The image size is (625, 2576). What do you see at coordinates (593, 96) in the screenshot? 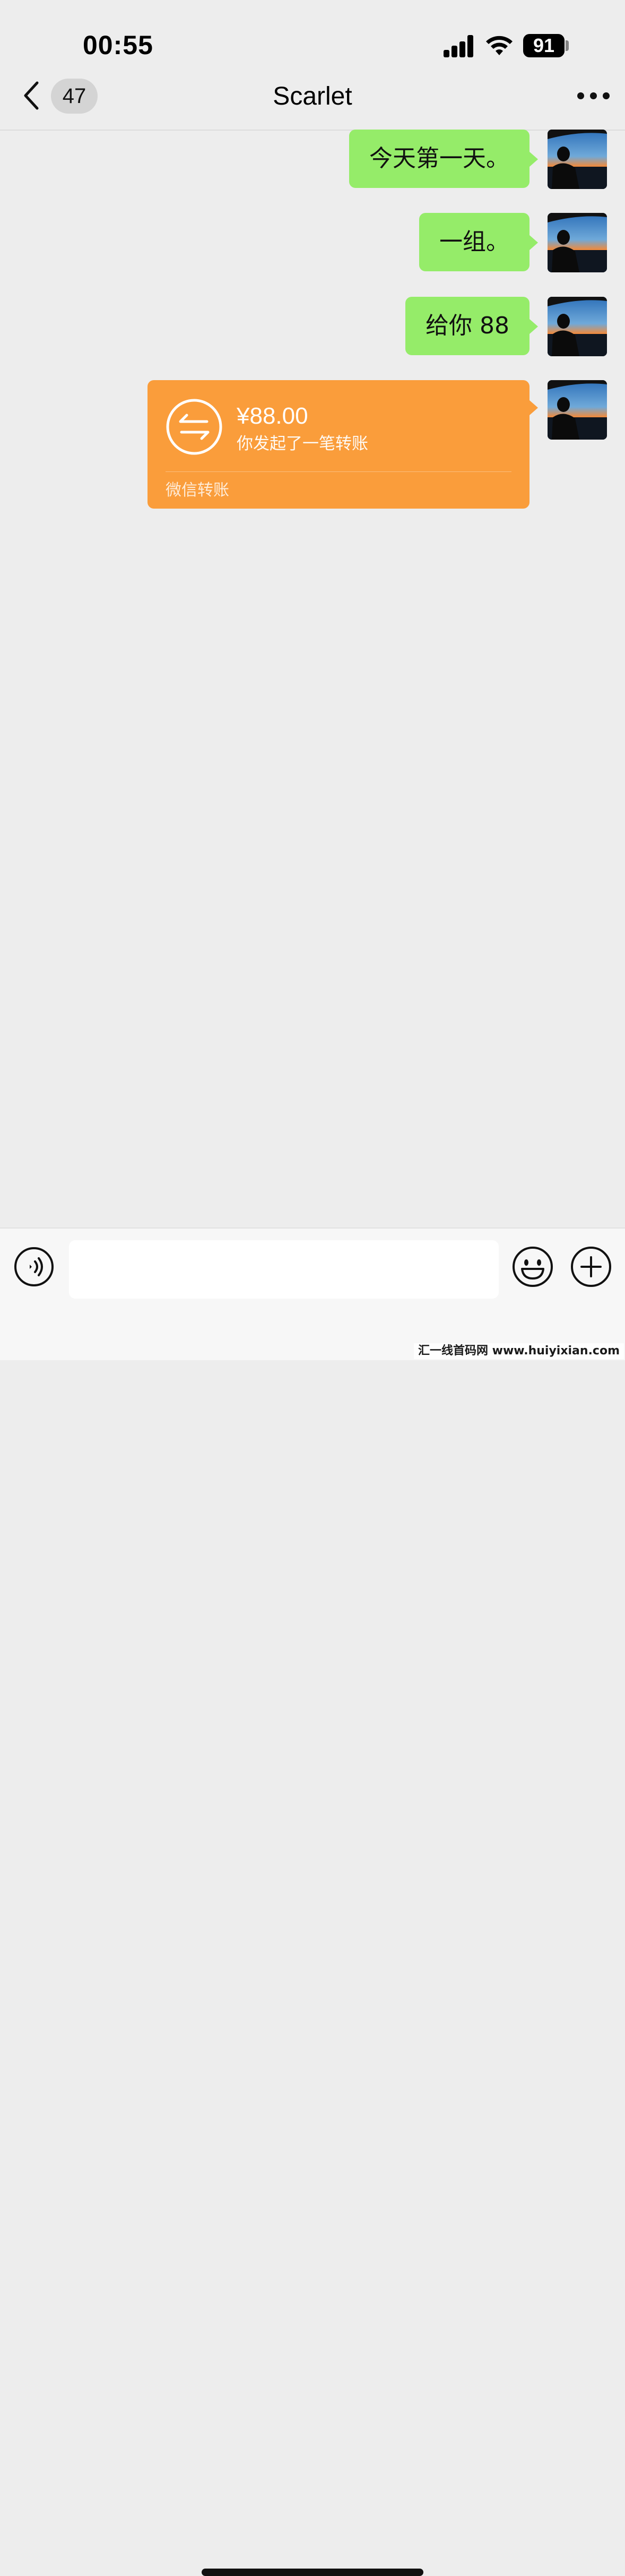
I see `more-dots-icon` at bounding box center [593, 96].